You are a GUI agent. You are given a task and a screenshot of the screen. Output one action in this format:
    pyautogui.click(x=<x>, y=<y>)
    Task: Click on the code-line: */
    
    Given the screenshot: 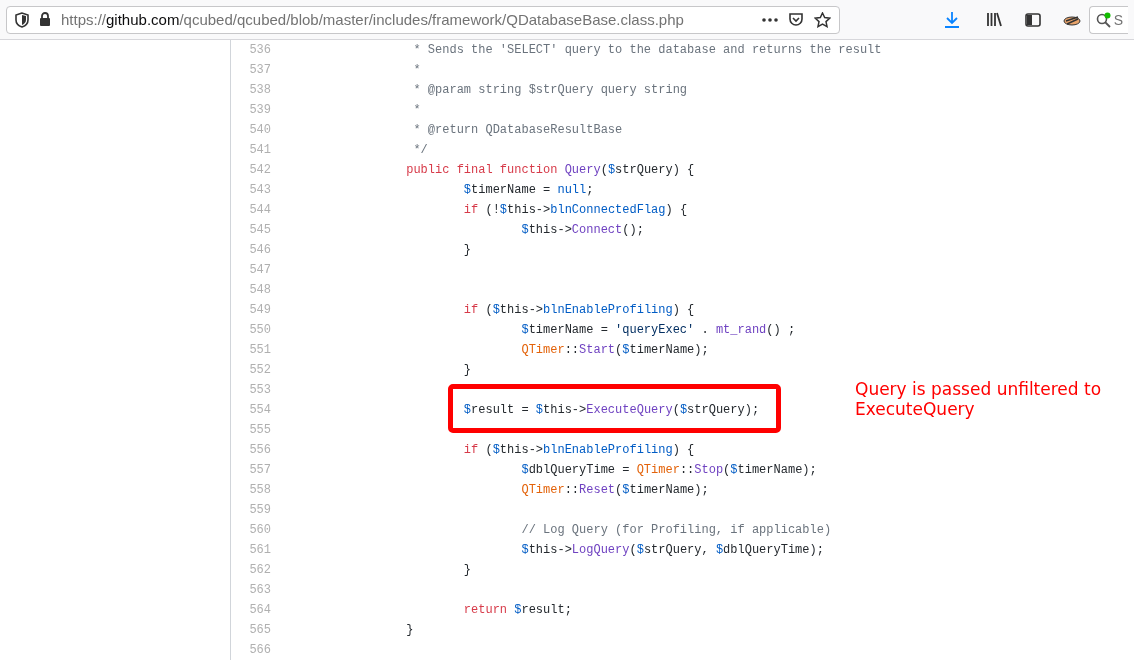 What is the action you would take?
    pyautogui.click(x=420, y=150)
    